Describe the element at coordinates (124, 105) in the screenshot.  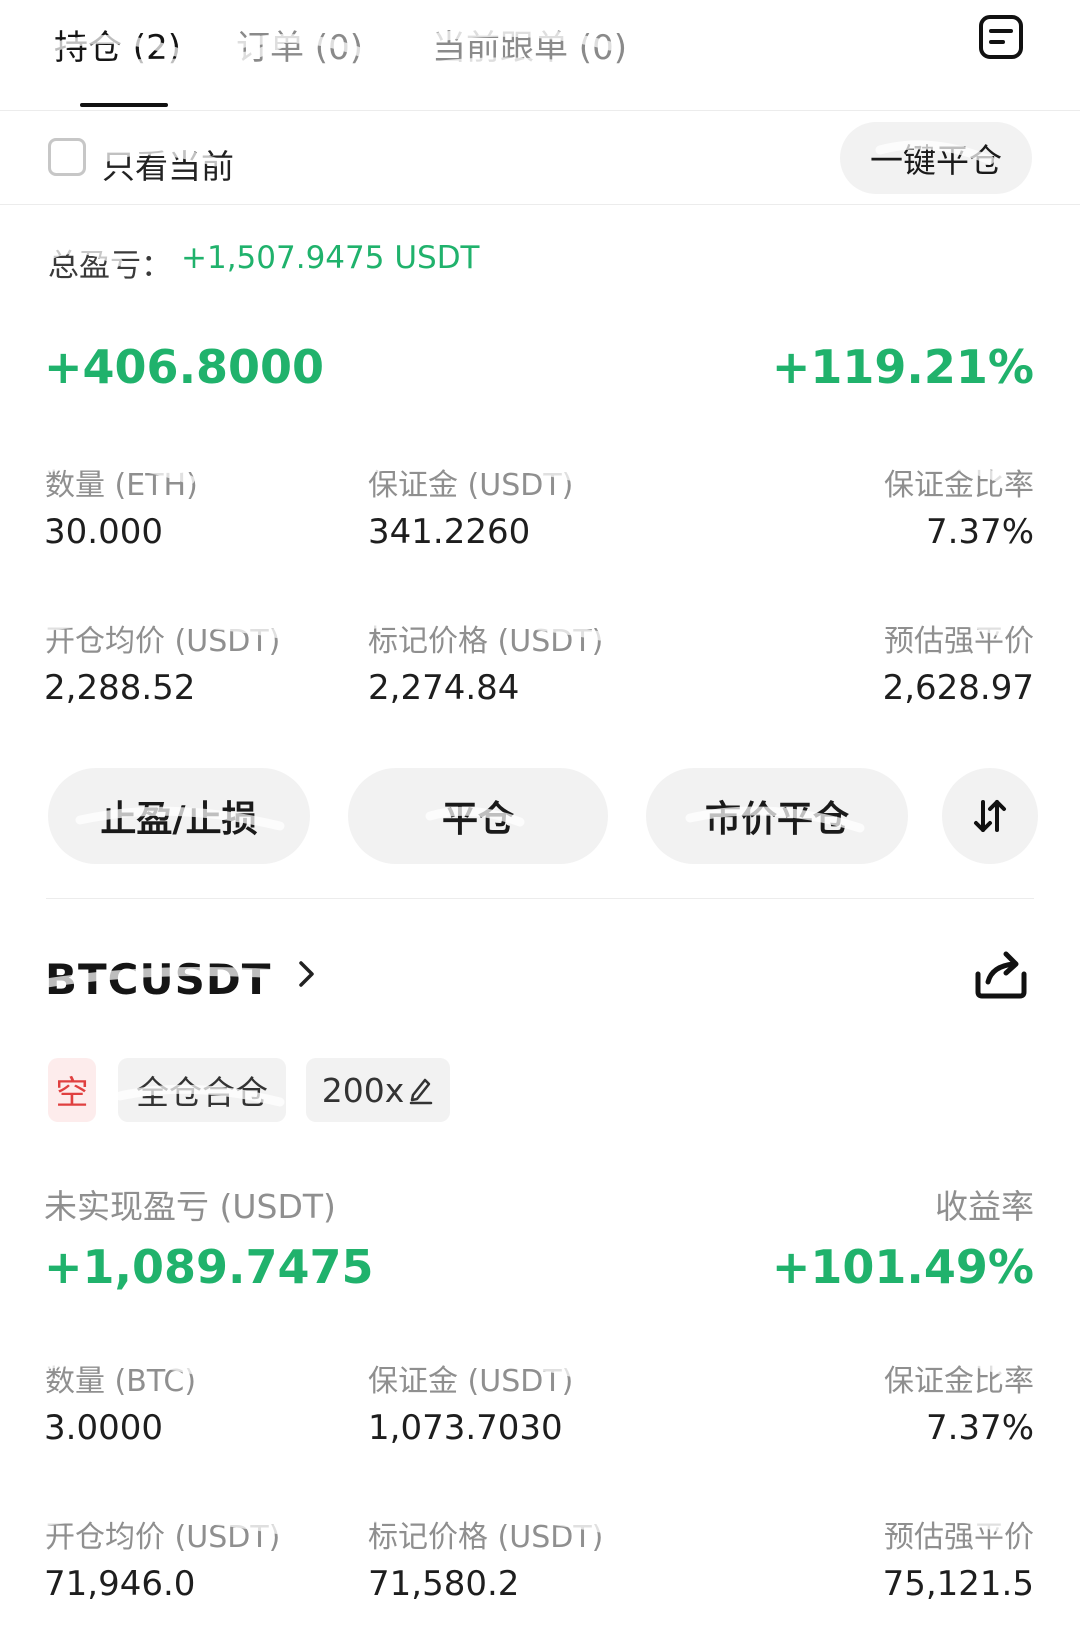
I see `active-tab-indicator` at that location.